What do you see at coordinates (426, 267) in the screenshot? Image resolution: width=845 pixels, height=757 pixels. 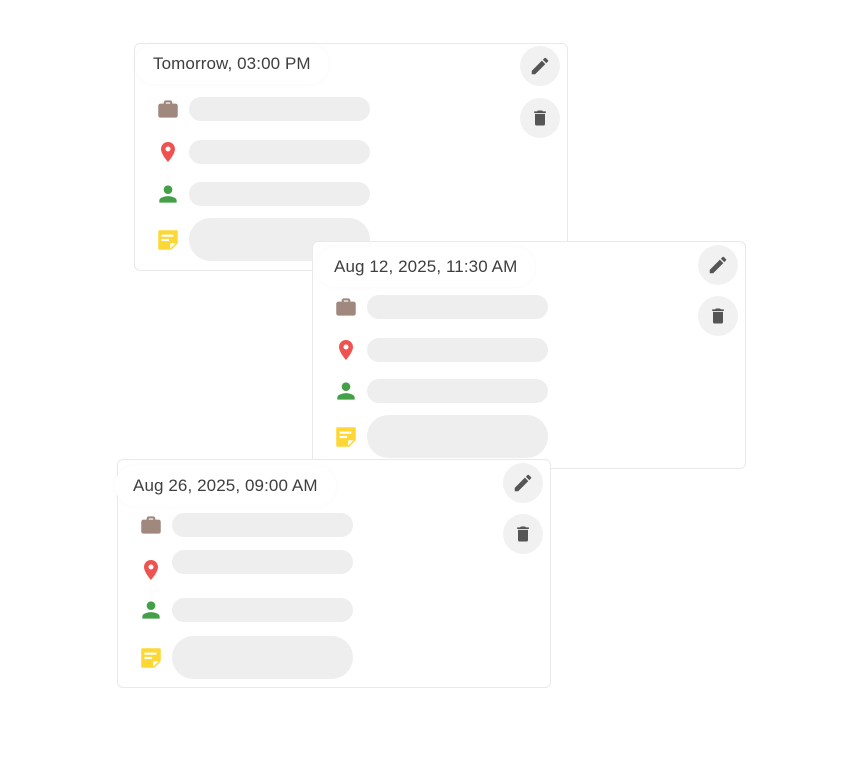 I see `event-datetime: Aug 12, 2025, 11:30 AM` at bounding box center [426, 267].